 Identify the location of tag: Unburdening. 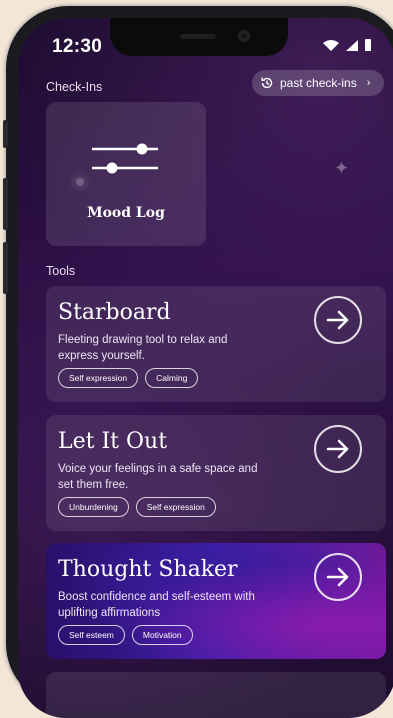
(93, 507).